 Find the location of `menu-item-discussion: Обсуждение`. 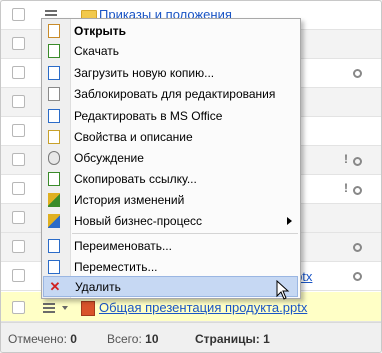

menu-item-discussion: Обсуждение is located at coordinates (170, 158).